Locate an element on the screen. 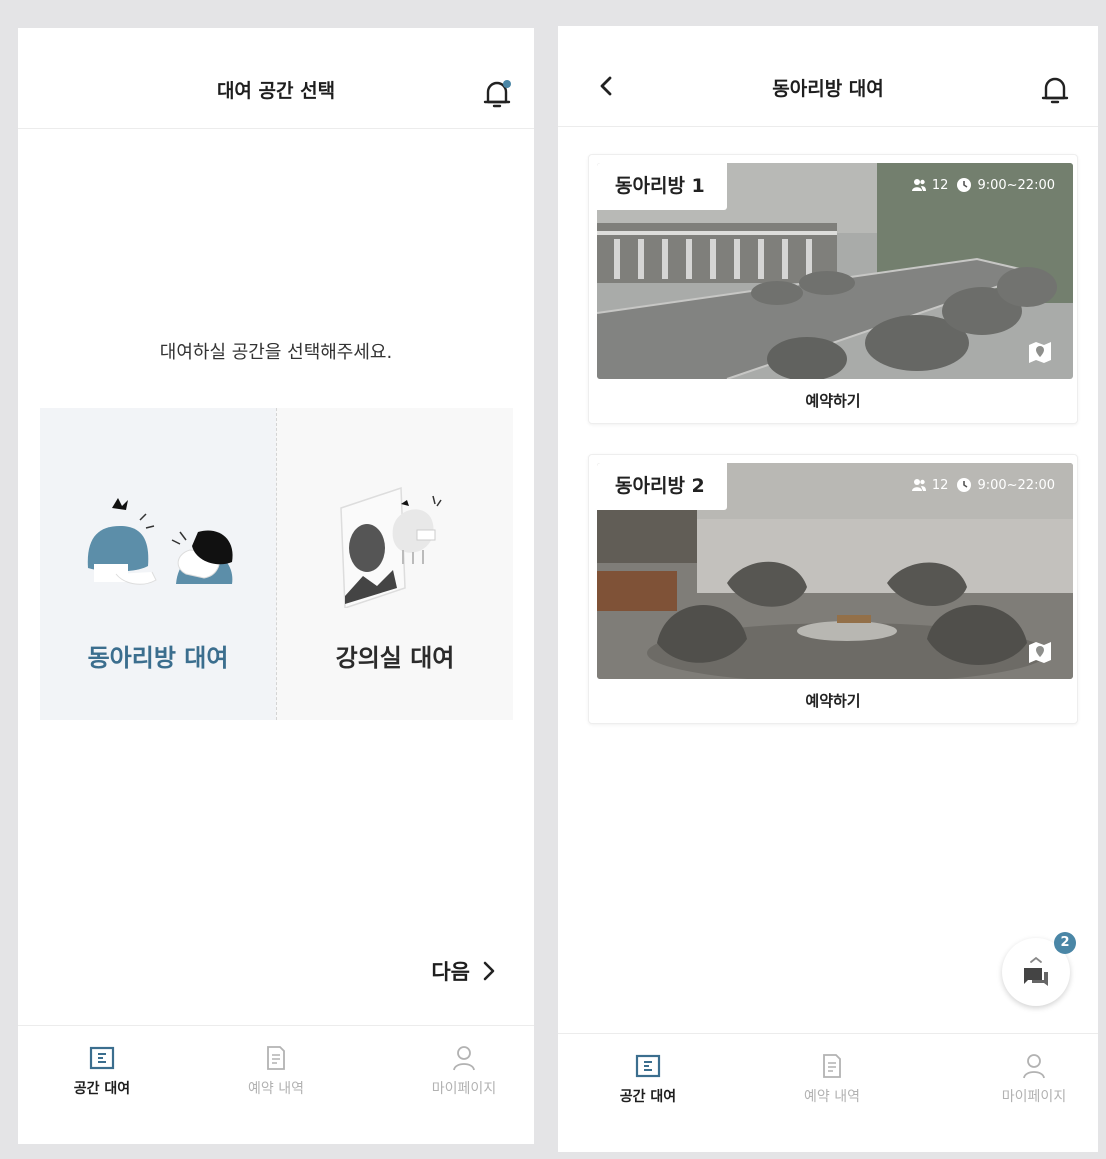 The image size is (1106, 1159). chat-icon is located at coordinates (1036, 971).